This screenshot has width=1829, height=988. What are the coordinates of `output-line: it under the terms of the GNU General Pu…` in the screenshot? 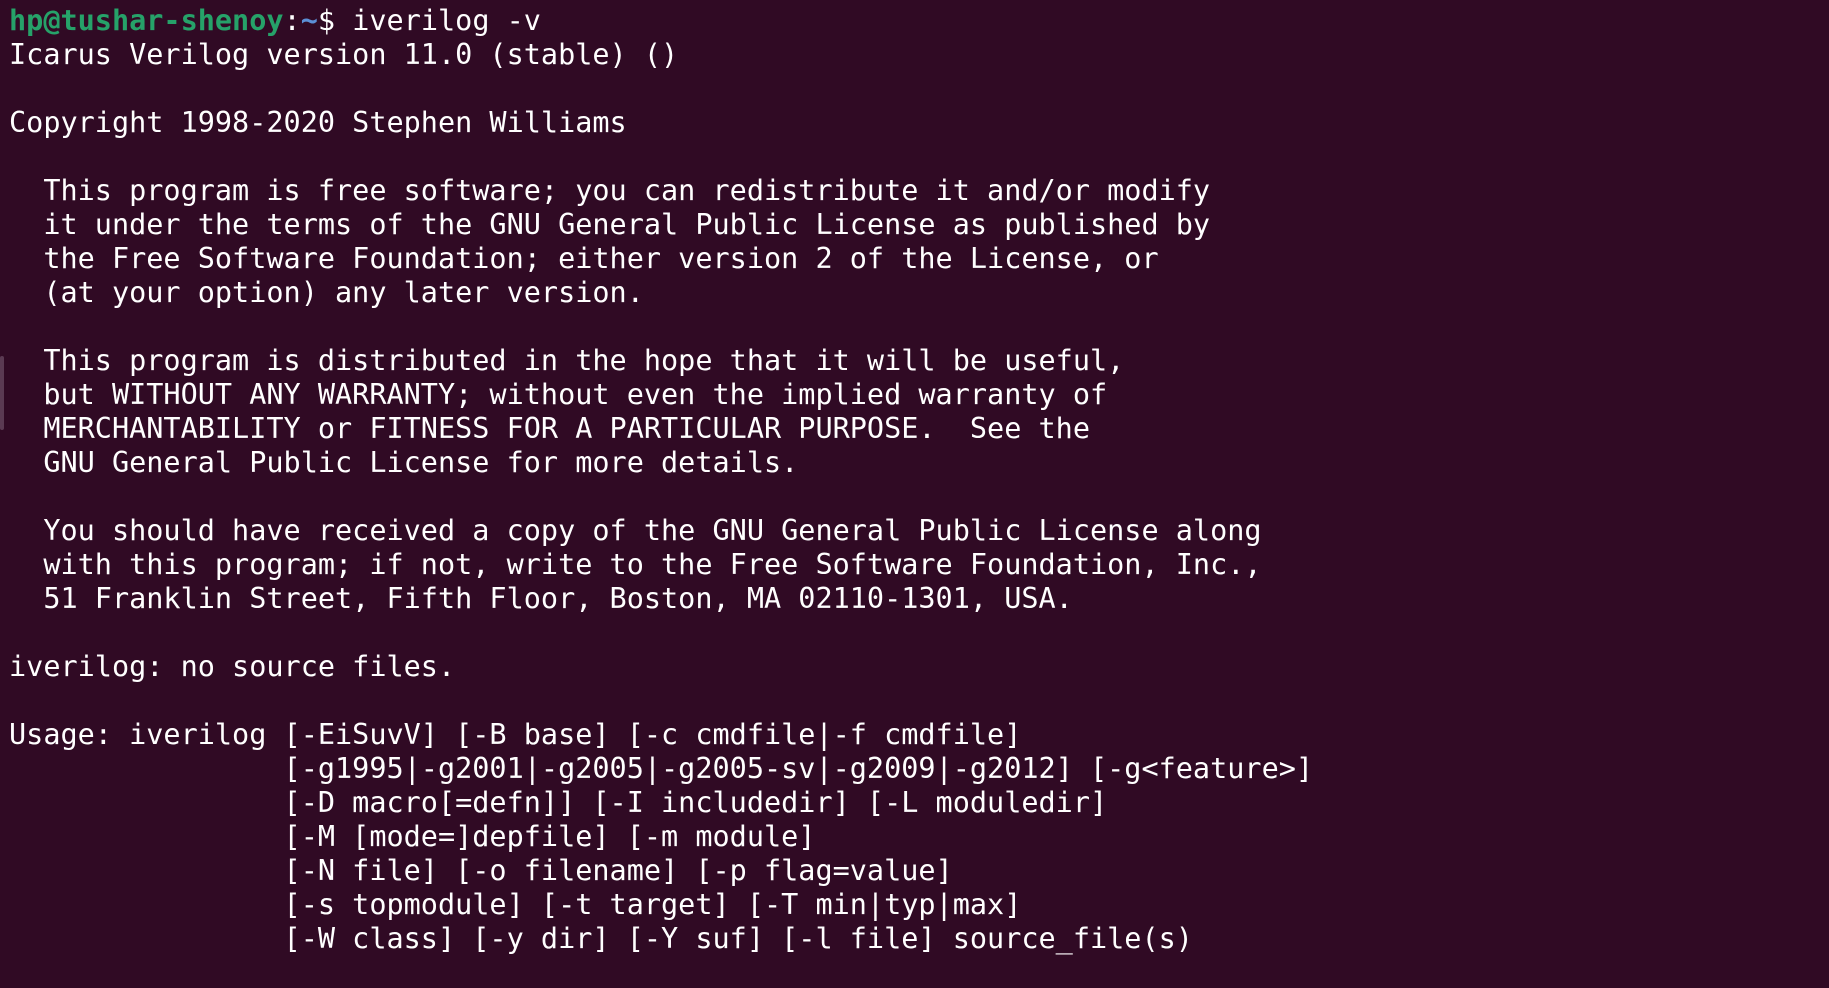 It's located at (610, 224).